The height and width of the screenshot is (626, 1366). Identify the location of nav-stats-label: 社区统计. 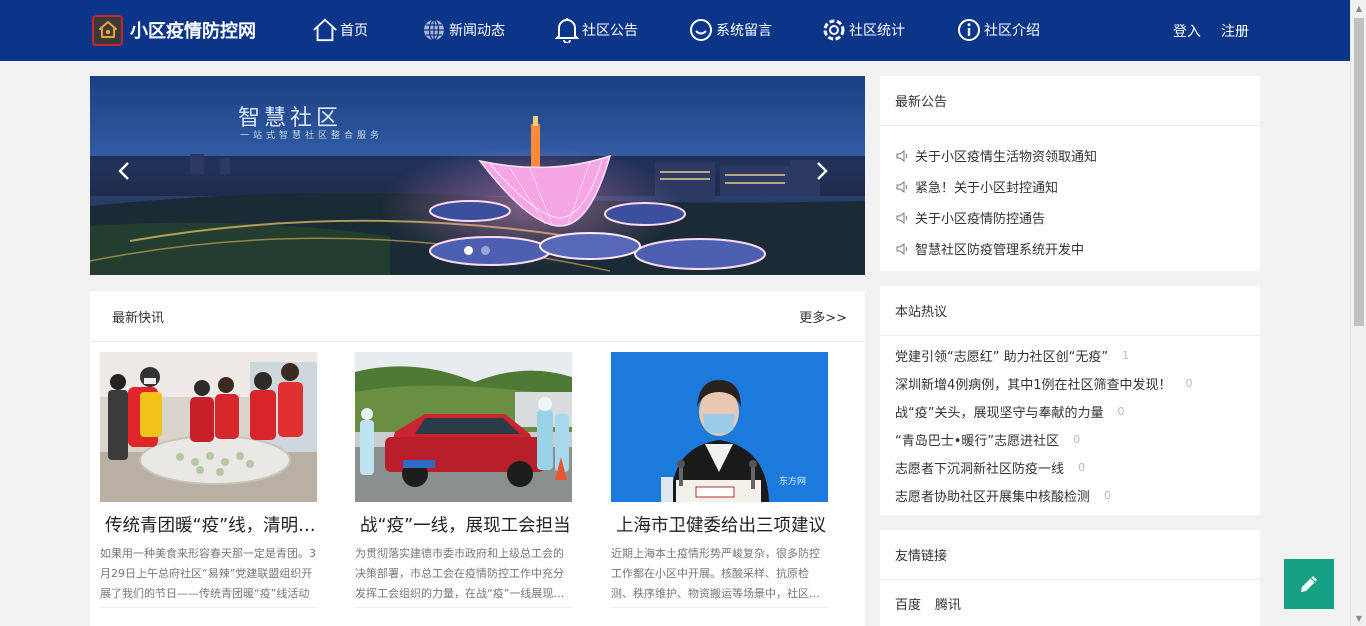
(877, 31).